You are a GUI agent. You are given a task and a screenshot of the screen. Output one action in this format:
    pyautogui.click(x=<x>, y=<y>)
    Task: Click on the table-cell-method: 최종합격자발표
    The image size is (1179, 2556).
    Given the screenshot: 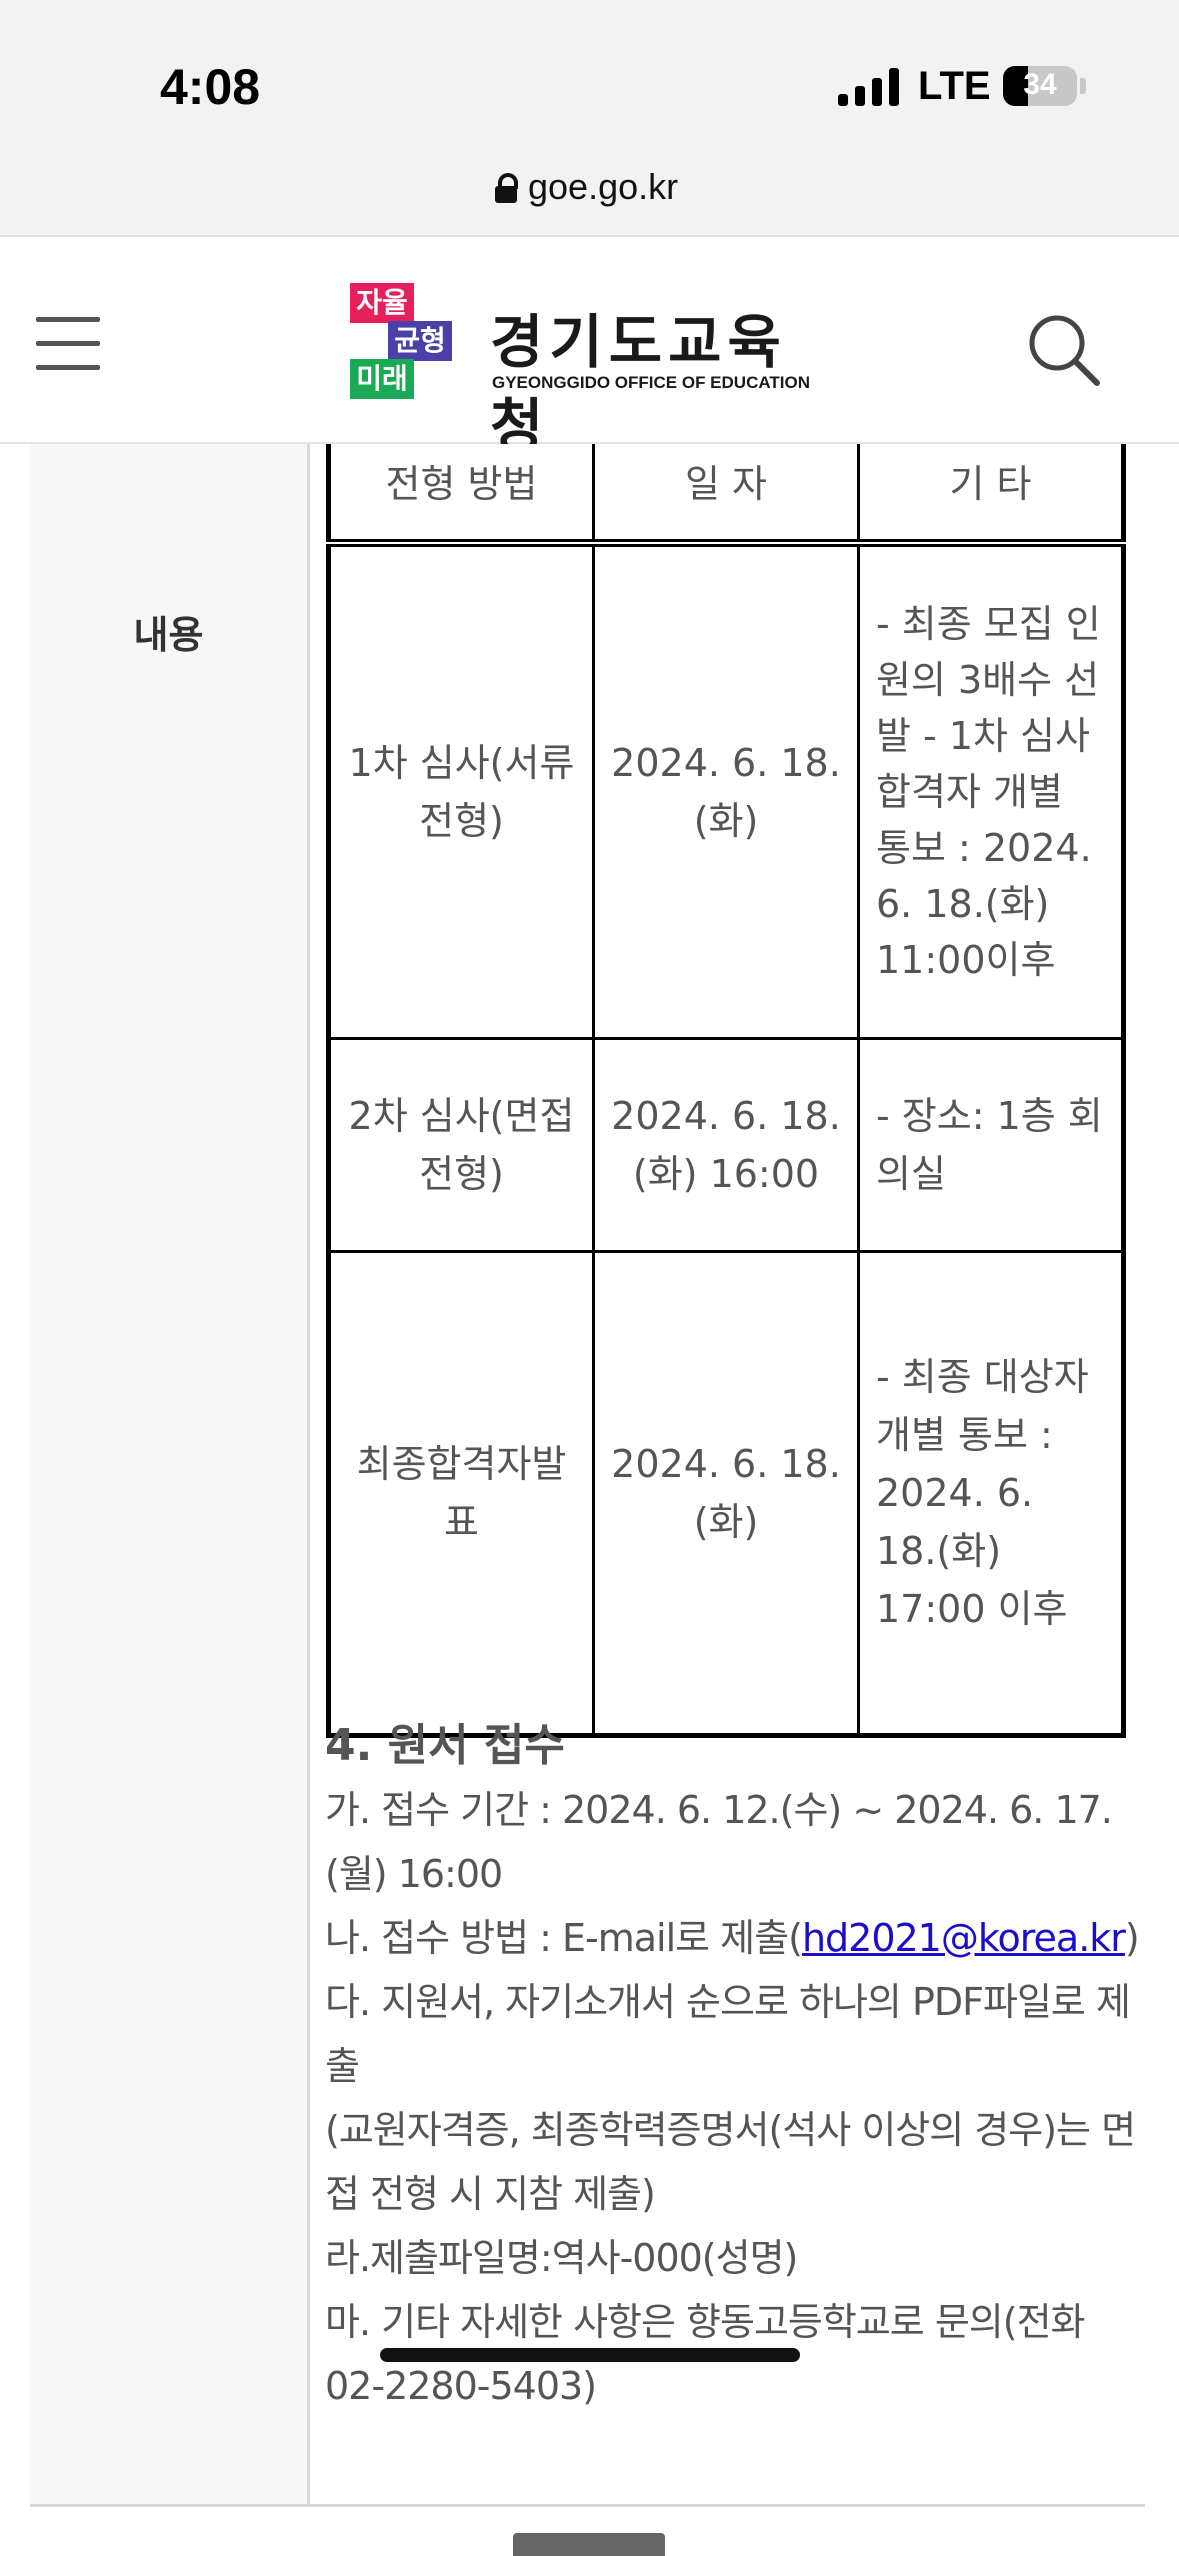 What is the action you would take?
    pyautogui.click(x=461, y=1493)
    